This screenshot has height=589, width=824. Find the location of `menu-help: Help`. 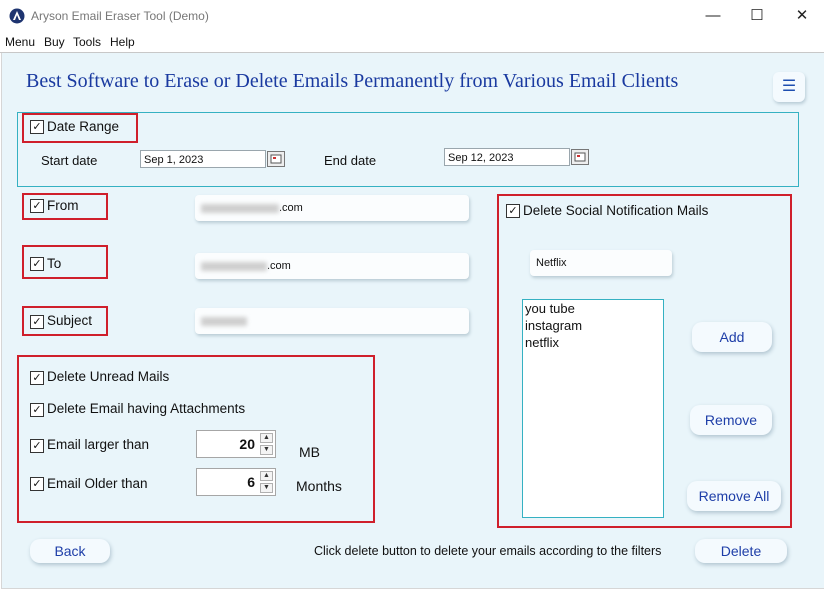

menu-help: Help is located at coordinates (122, 42).